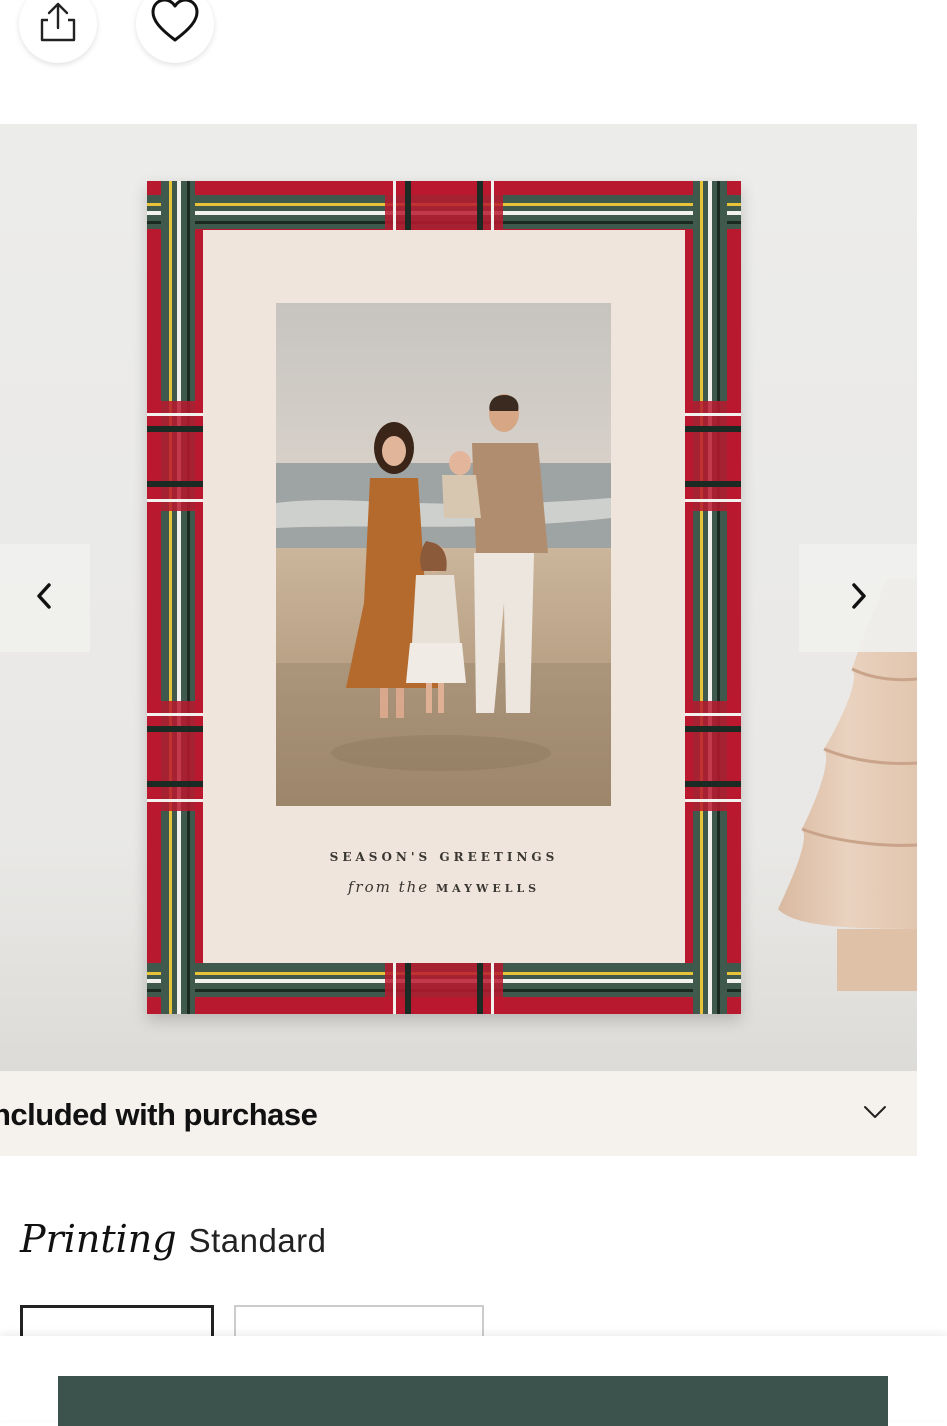  I want to click on share-button, so click(58, 31).